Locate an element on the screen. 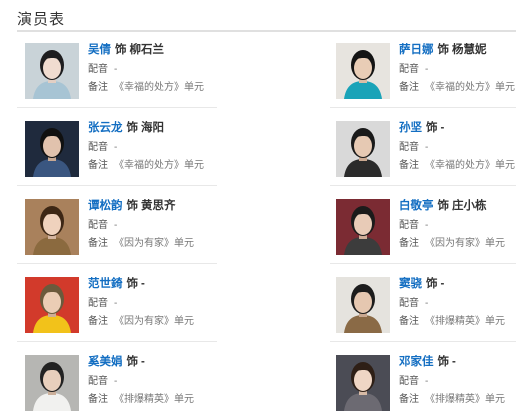 The width and height of the screenshot is (520, 417). actor-name-link: 邓家佳 is located at coordinates (416, 362).